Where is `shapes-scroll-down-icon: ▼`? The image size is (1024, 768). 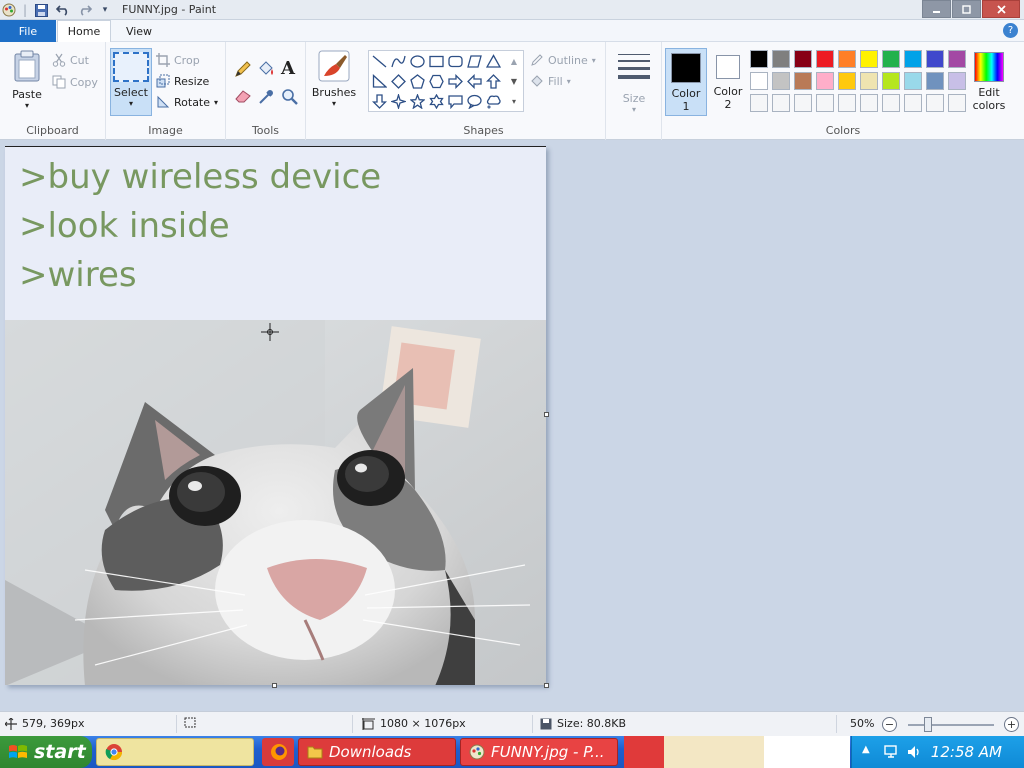 shapes-scroll-down-icon: ▼ is located at coordinates (514, 81).